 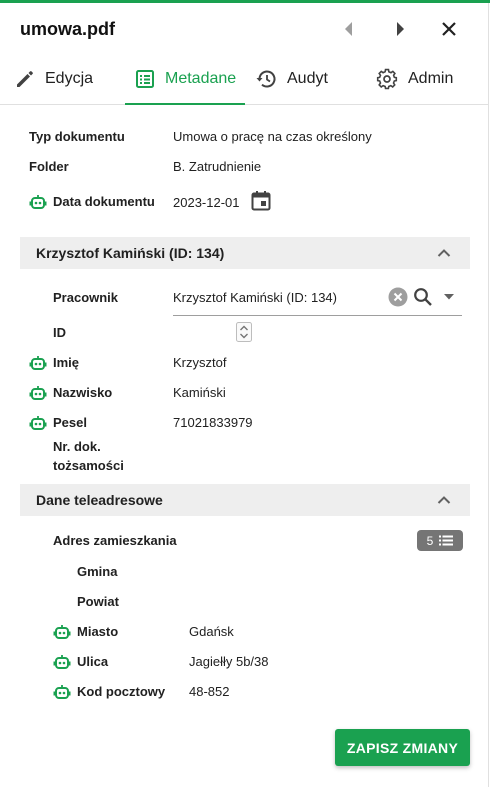 I want to click on residence-address-label: Adres zamieszkania, so click(x=115, y=540).